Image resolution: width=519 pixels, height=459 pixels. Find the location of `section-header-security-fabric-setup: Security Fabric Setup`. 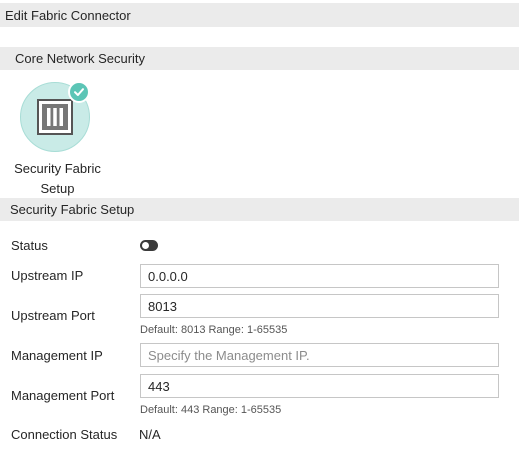

section-header-security-fabric-setup: Security Fabric Setup is located at coordinates (259, 209).